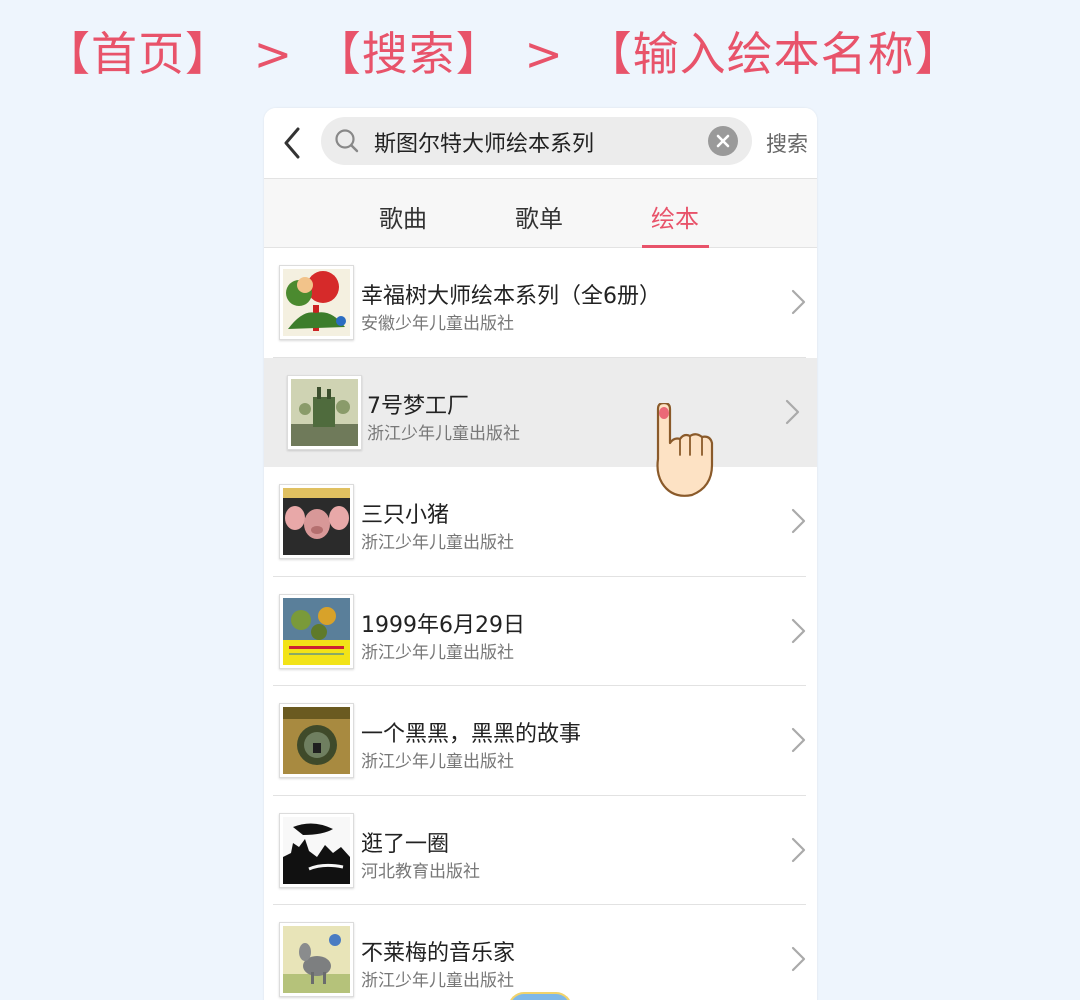  What do you see at coordinates (539, 216) in the screenshot?
I see `tab-playlists: 歌单` at bounding box center [539, 216].